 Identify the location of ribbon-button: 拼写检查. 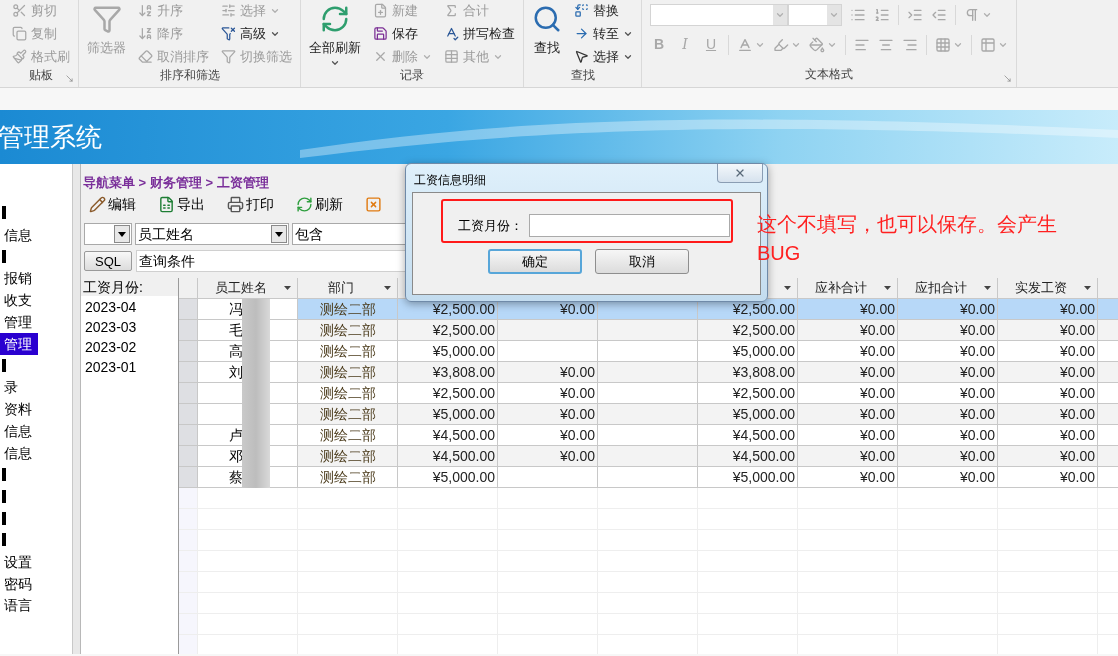
(479, 33).